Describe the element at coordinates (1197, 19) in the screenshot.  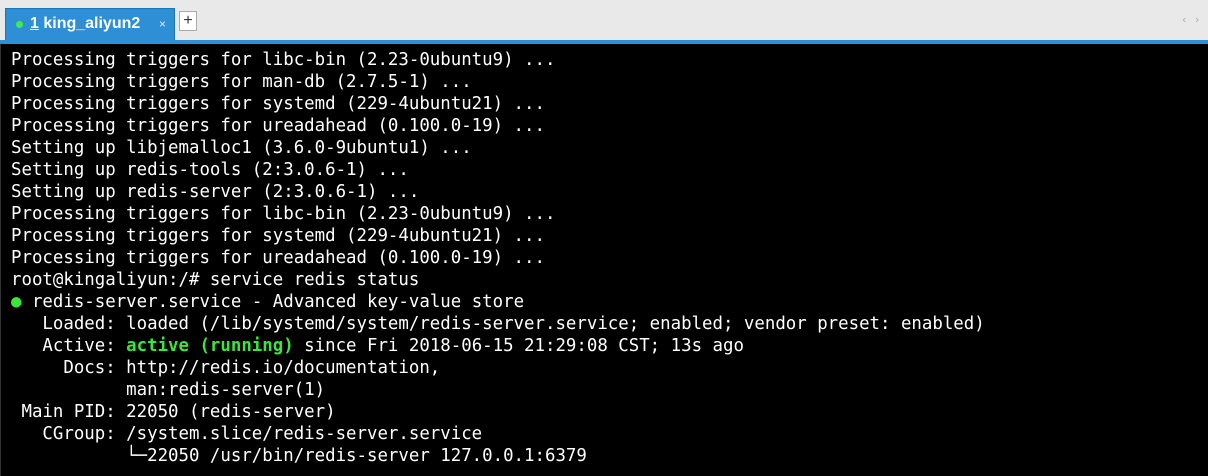
I see `scroll-right-icon: ›` at that location.